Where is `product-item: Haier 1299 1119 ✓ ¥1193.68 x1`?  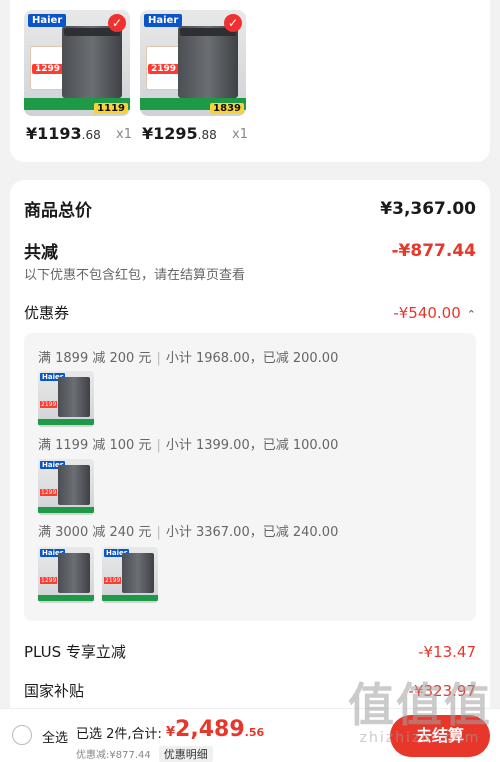
product-item: Haier 1299 1119 ✓ ¥1193.68 x1 is located at coordinates (78, 76).